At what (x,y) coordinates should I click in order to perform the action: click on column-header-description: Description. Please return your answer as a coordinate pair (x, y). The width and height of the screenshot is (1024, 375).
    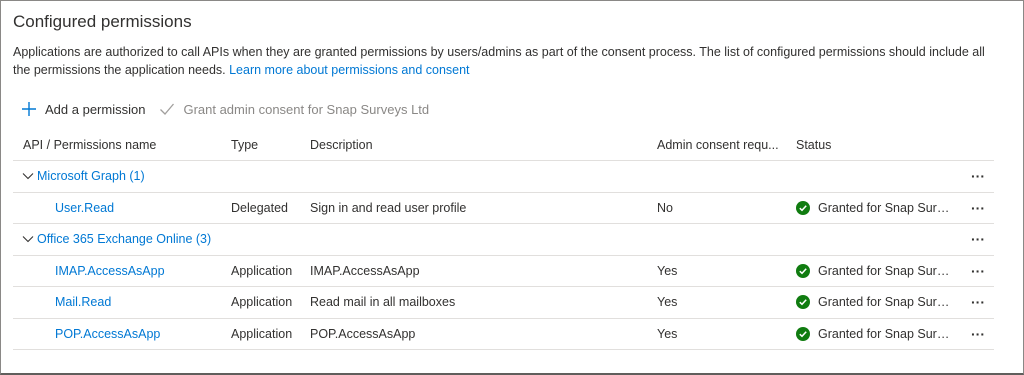
    Looking at the image, I should click on (480, 144).